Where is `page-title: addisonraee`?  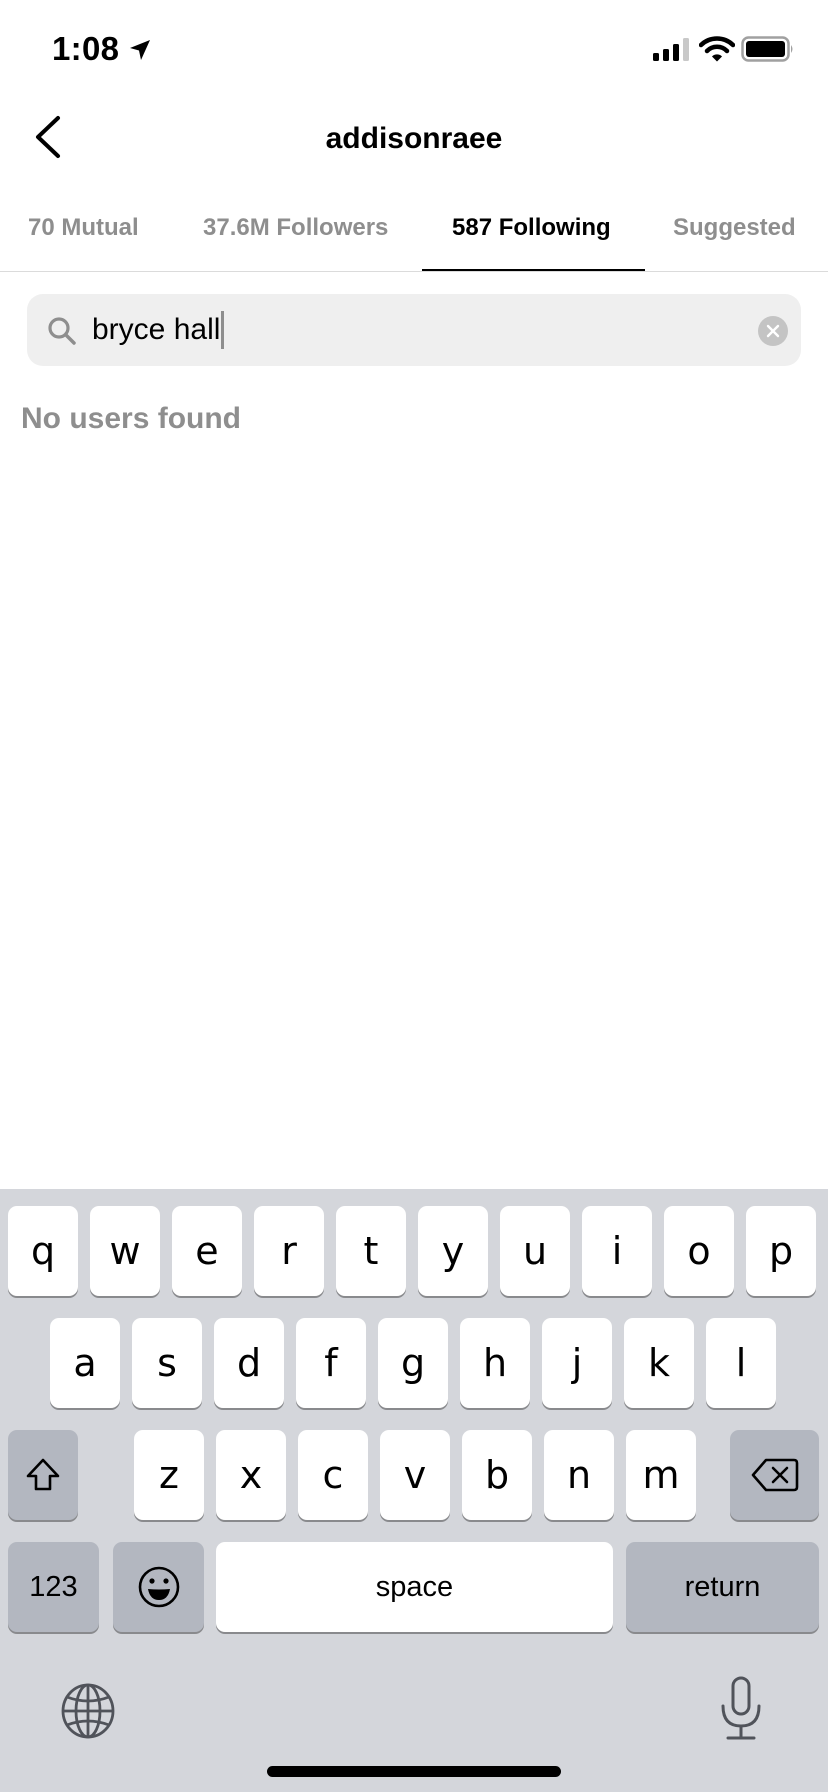
page-title: addisonraee is located at coordinates (414, 138).